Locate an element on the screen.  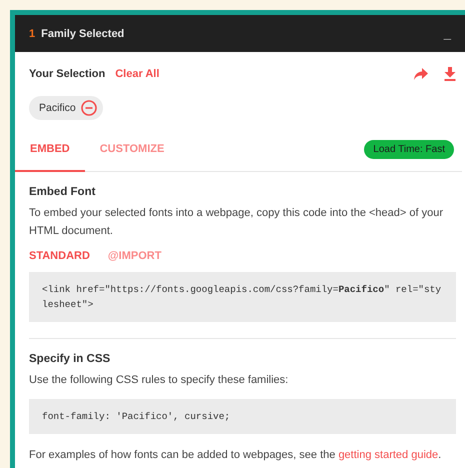
chip-label: Pacifico is located at coordinates (57, 108).